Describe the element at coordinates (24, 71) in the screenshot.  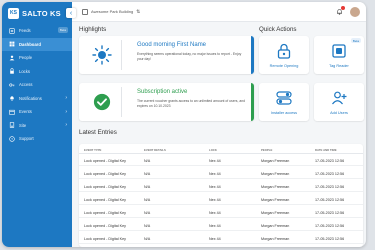
I see `sidebar-item-label: Locks` at that location.